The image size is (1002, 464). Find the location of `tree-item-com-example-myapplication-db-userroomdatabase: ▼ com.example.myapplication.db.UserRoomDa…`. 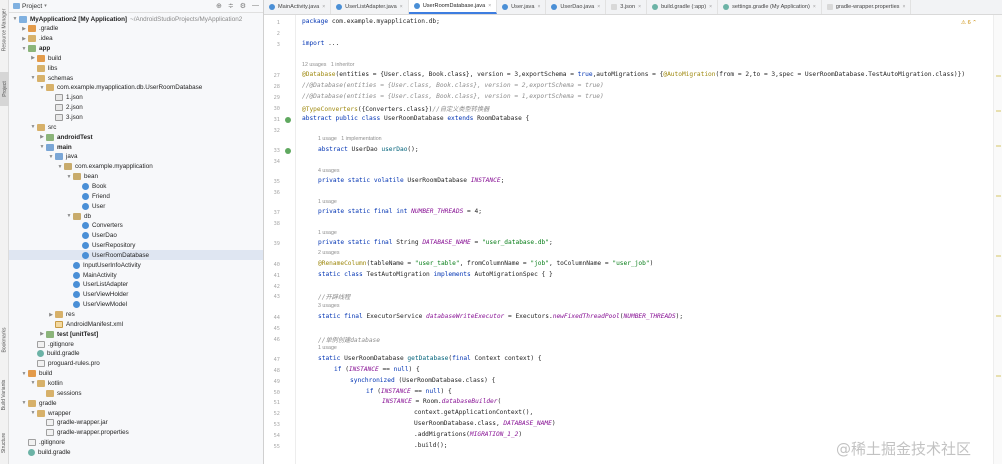

tree-item-com-example-myapplication-db-userroomdatabase: ▼ com.example.myapplication.db.UserRoomDa… is located at coordinates (136, 88).